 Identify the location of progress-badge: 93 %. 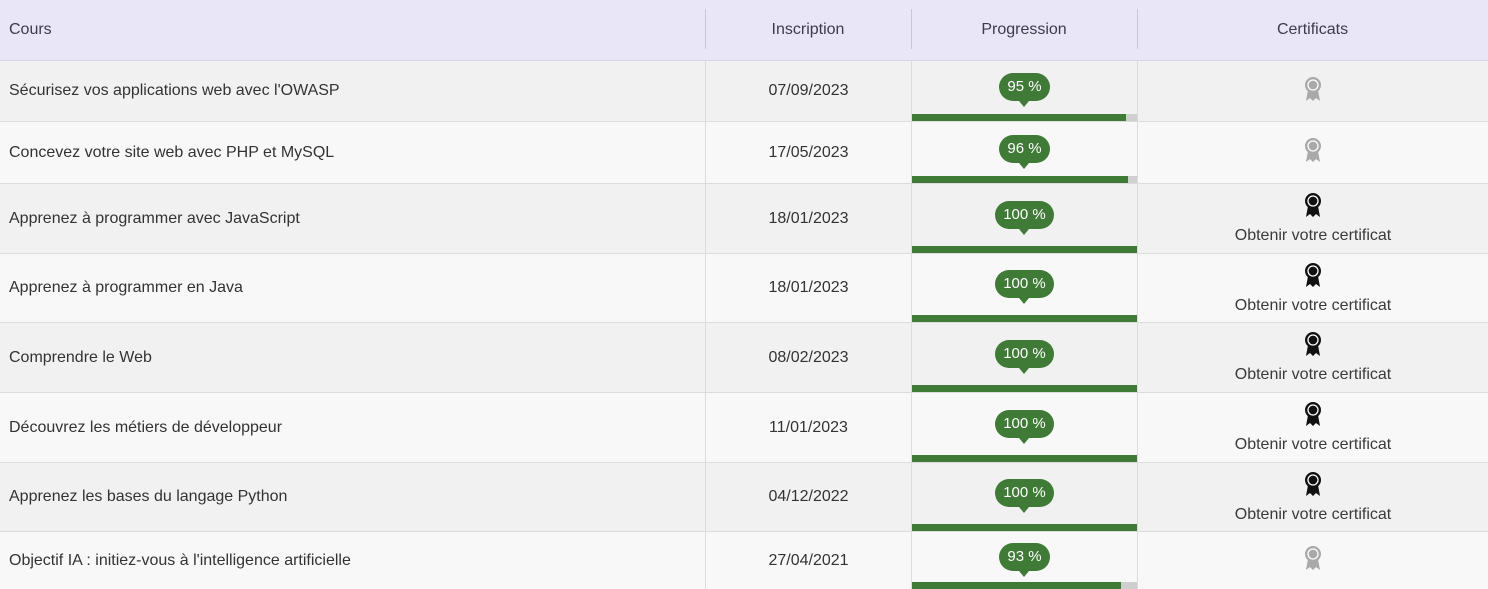
(1024, 559).